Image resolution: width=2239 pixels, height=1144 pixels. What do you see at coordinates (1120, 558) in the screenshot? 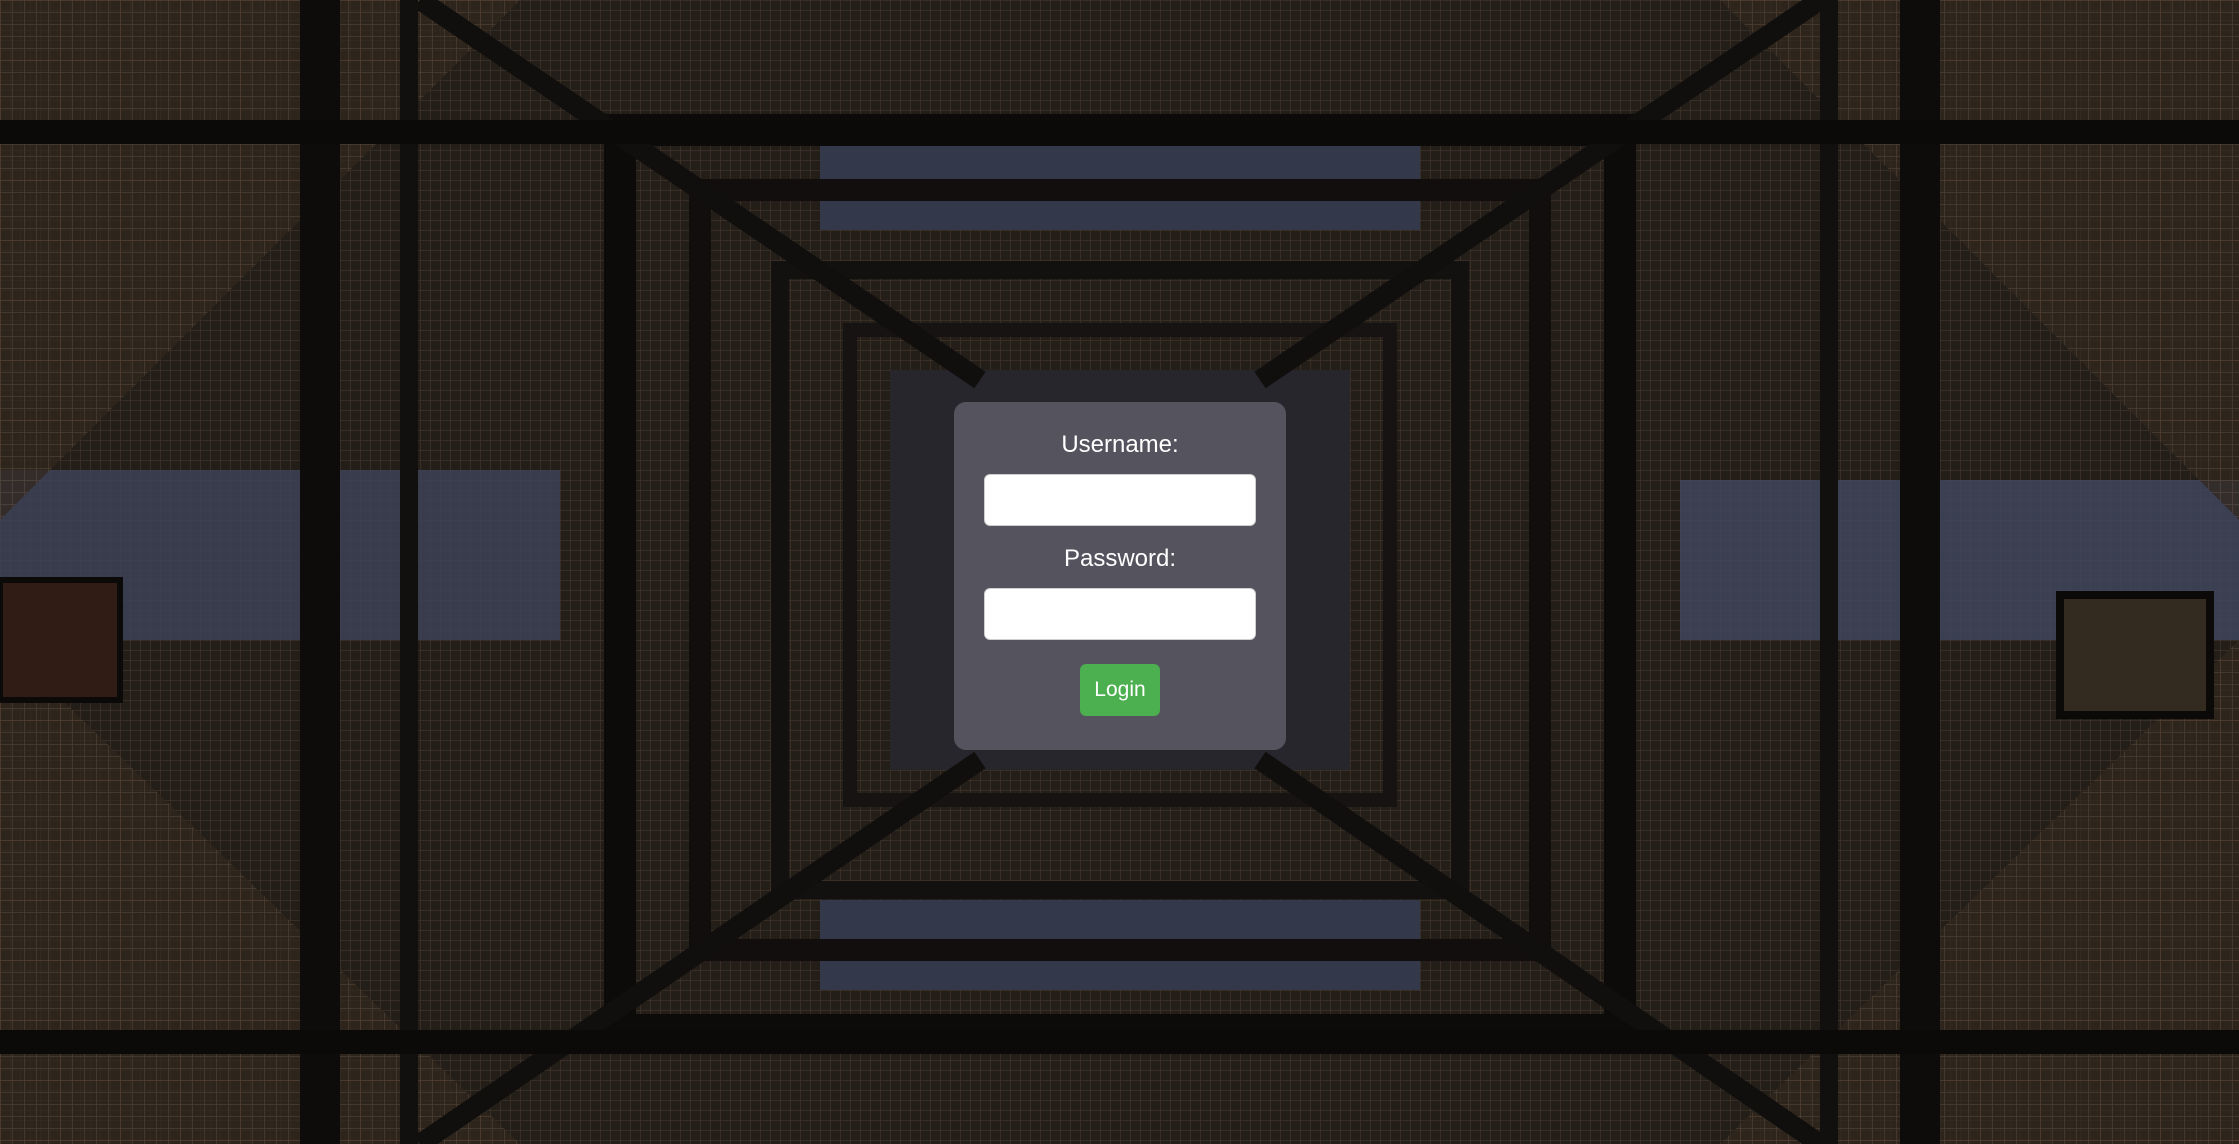
I see `password-label: Password:` at bounding box center [1120, 558].